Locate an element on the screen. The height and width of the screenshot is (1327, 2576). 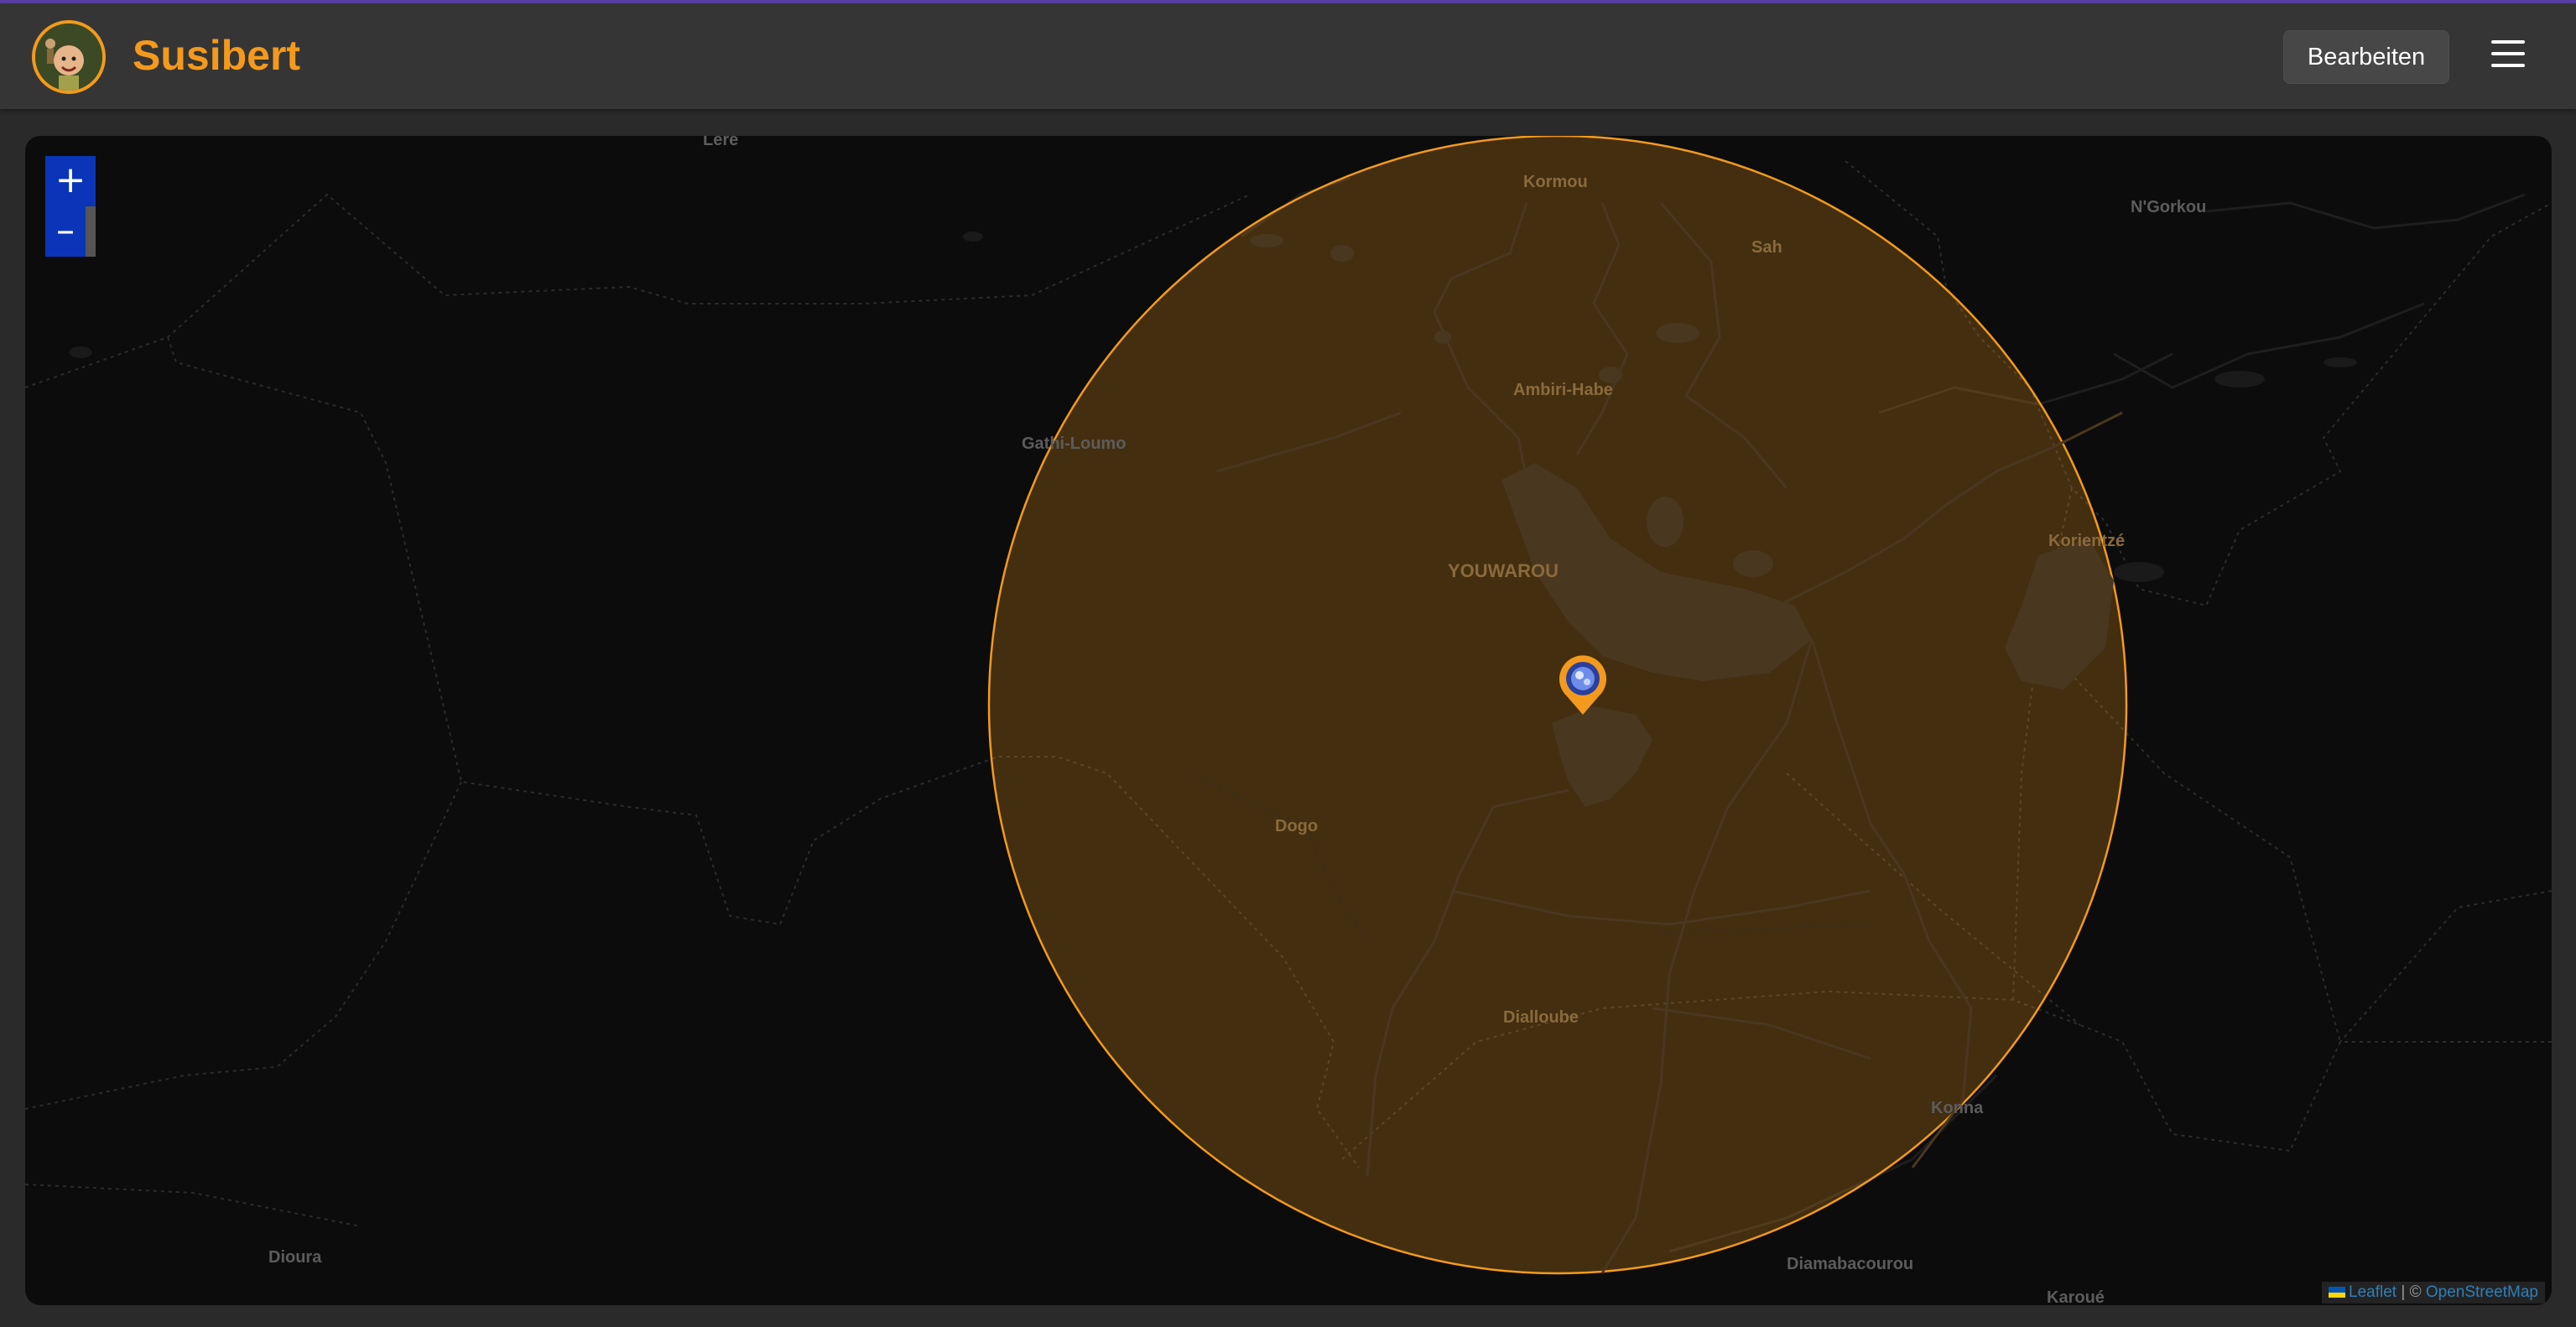
place-label-konna: Konna is located at coordinates (1957, 1108).